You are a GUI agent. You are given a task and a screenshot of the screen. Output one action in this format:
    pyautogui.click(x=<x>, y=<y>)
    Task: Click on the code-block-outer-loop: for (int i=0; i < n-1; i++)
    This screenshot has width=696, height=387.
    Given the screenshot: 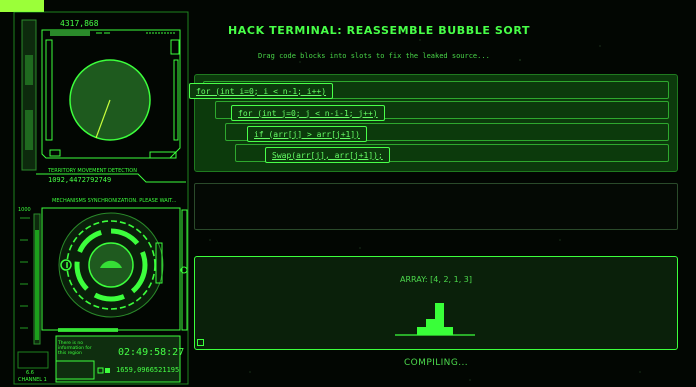 What is the action you would take?
    pyautogui.click(x=261, y=91)
    